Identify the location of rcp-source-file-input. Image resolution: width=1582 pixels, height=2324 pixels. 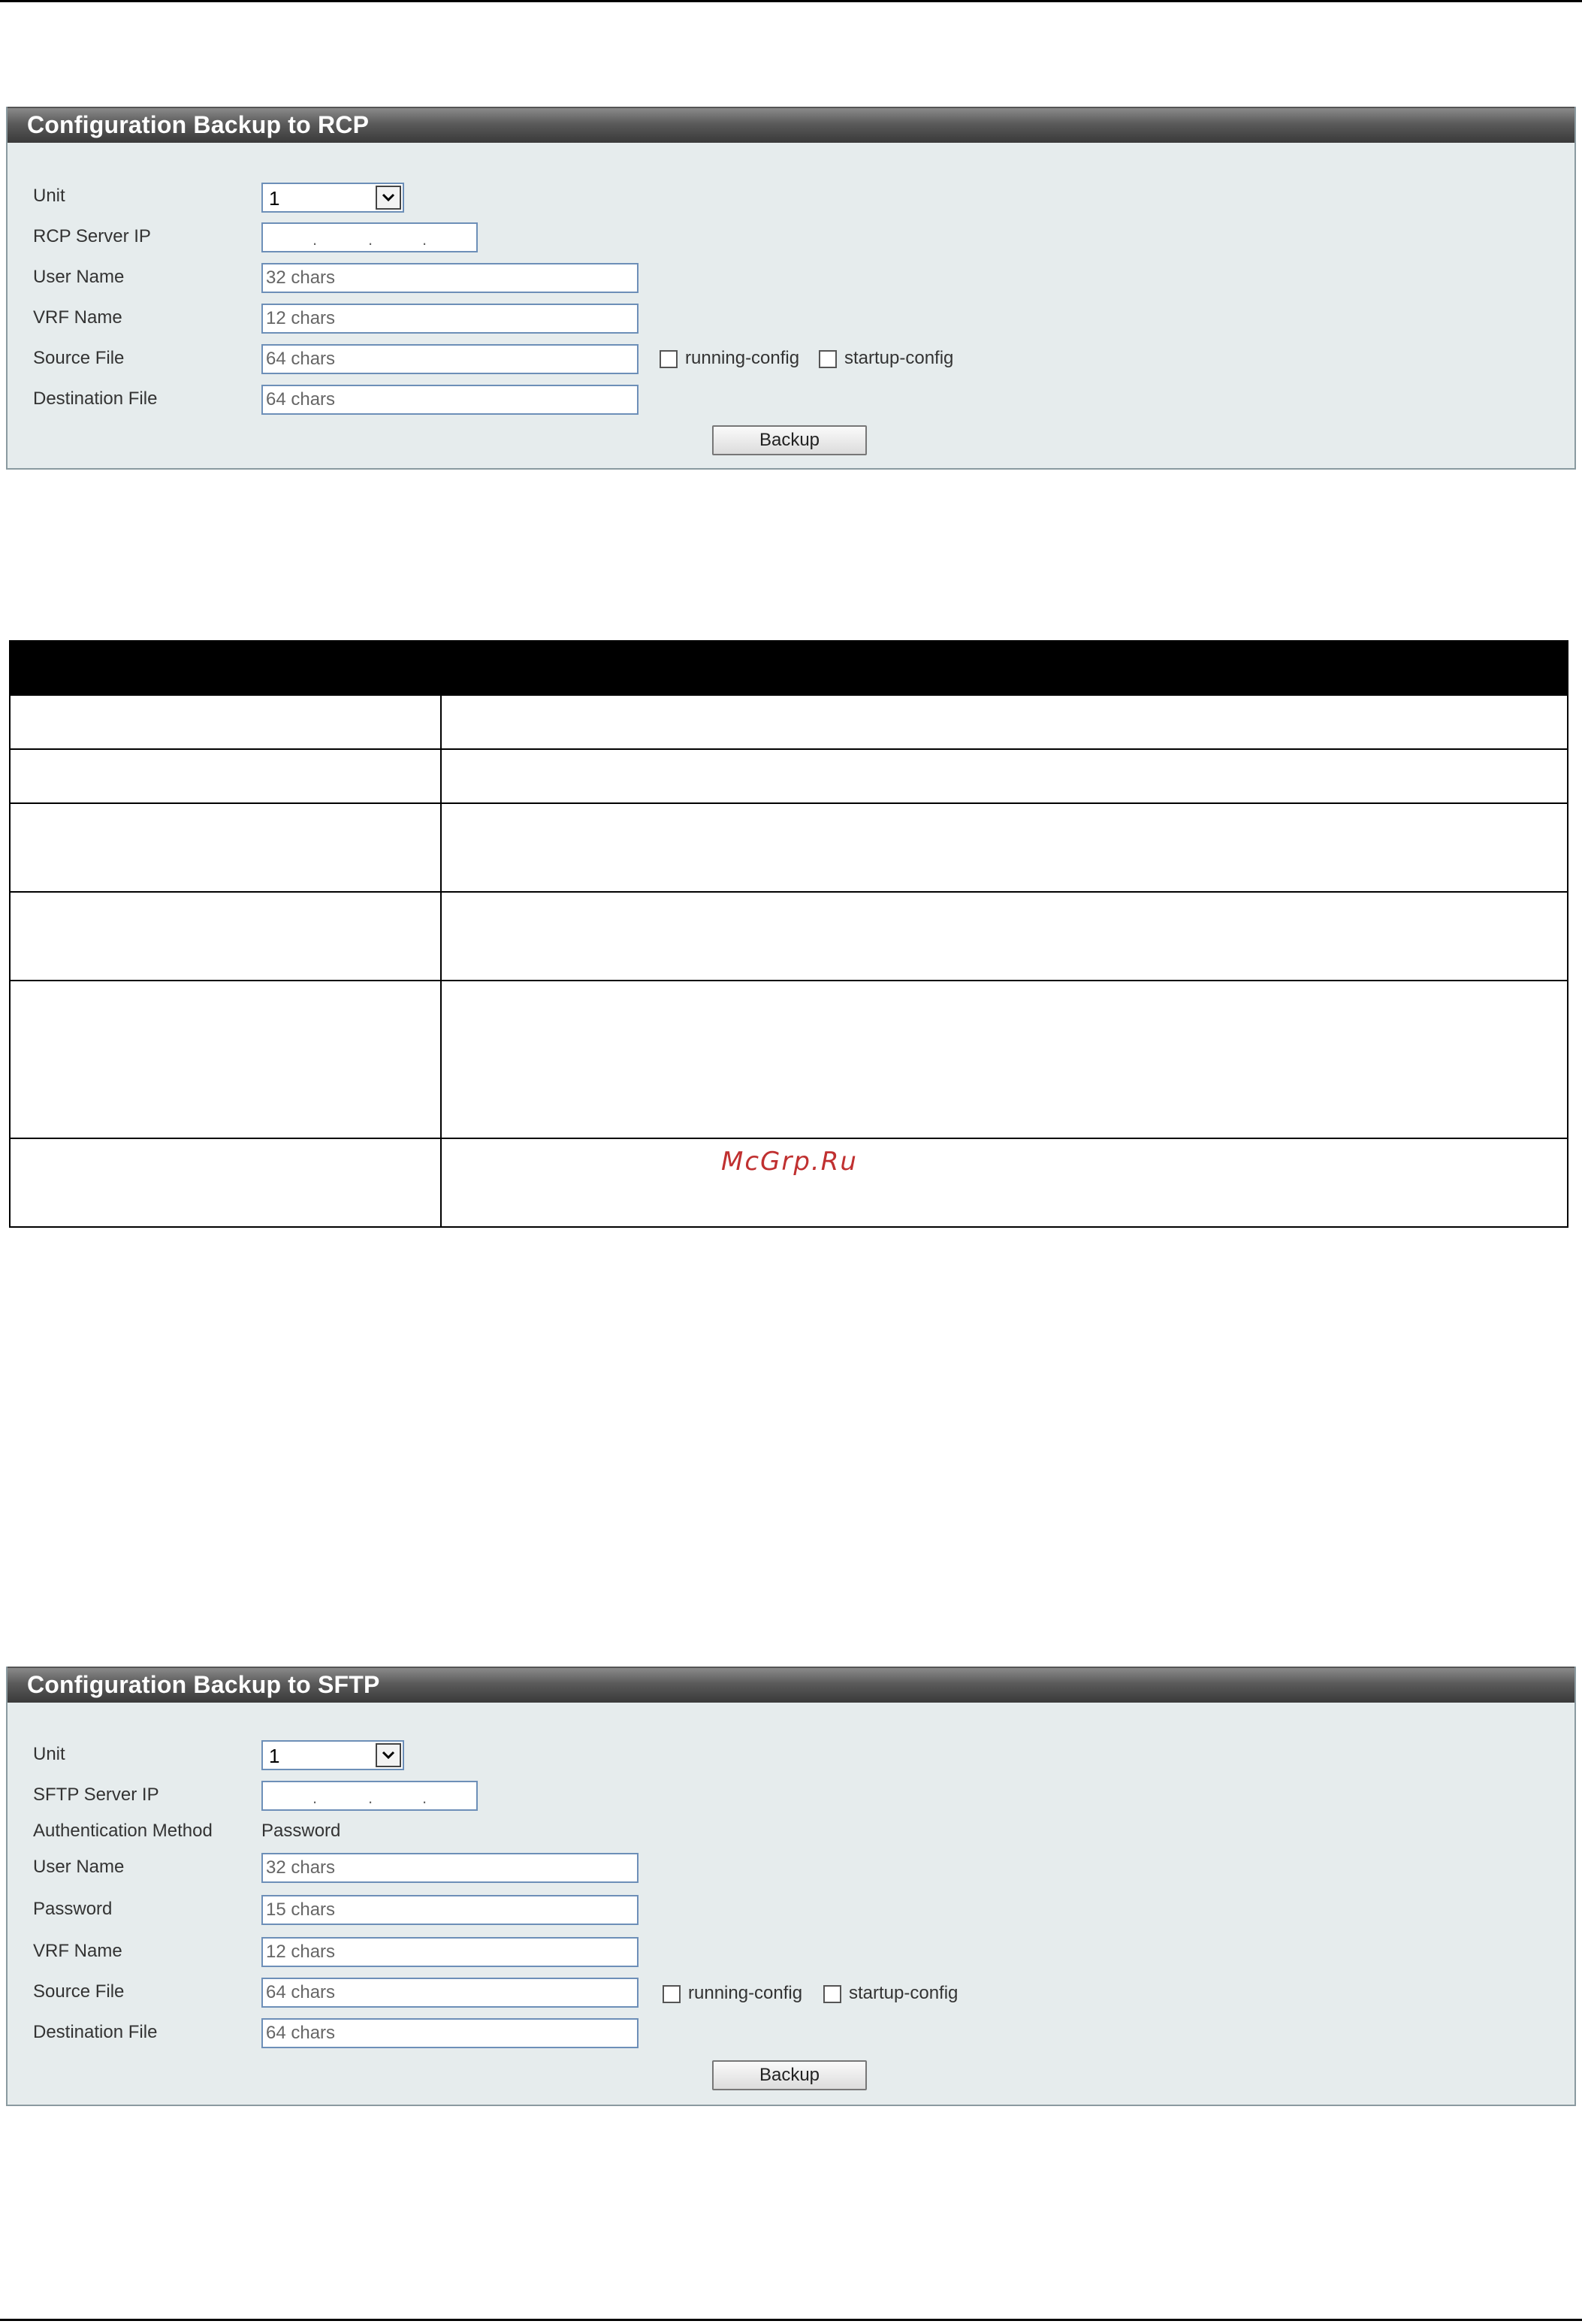
(450, 359).